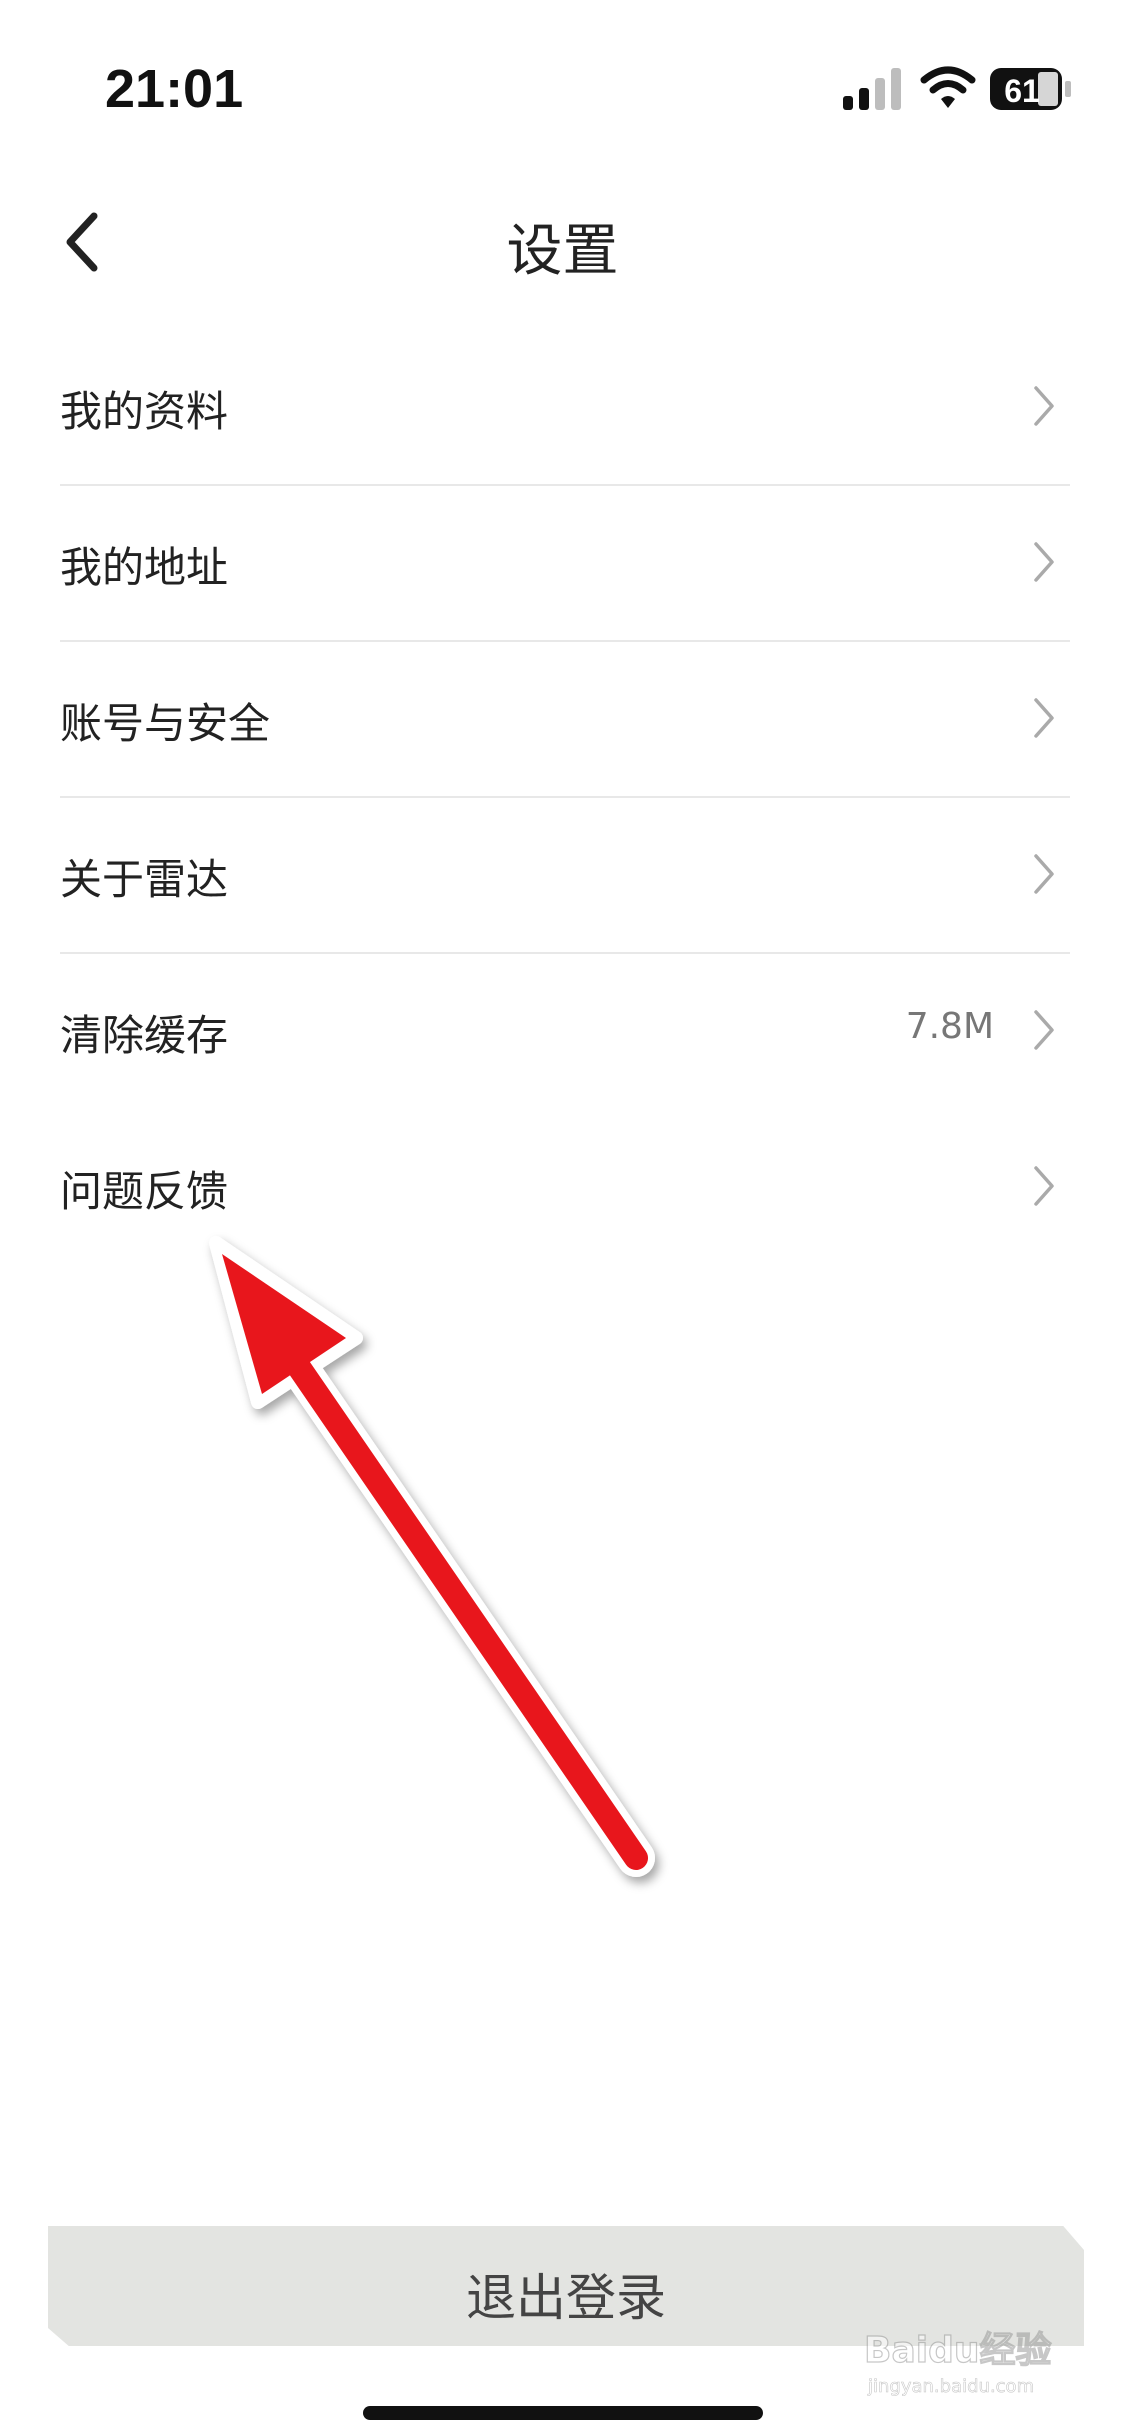  Describe the element at coordinates (562, 251) in the screenshot. I see `page-title: 设置` at that location.